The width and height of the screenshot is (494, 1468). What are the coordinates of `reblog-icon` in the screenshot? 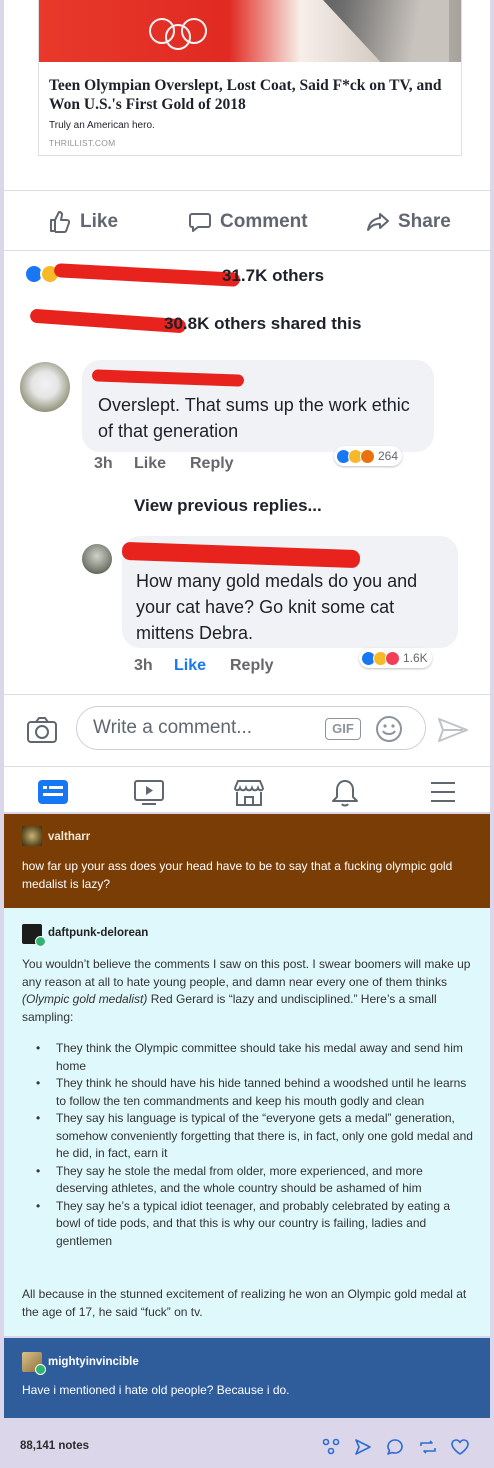 It's located at (428, 1447).